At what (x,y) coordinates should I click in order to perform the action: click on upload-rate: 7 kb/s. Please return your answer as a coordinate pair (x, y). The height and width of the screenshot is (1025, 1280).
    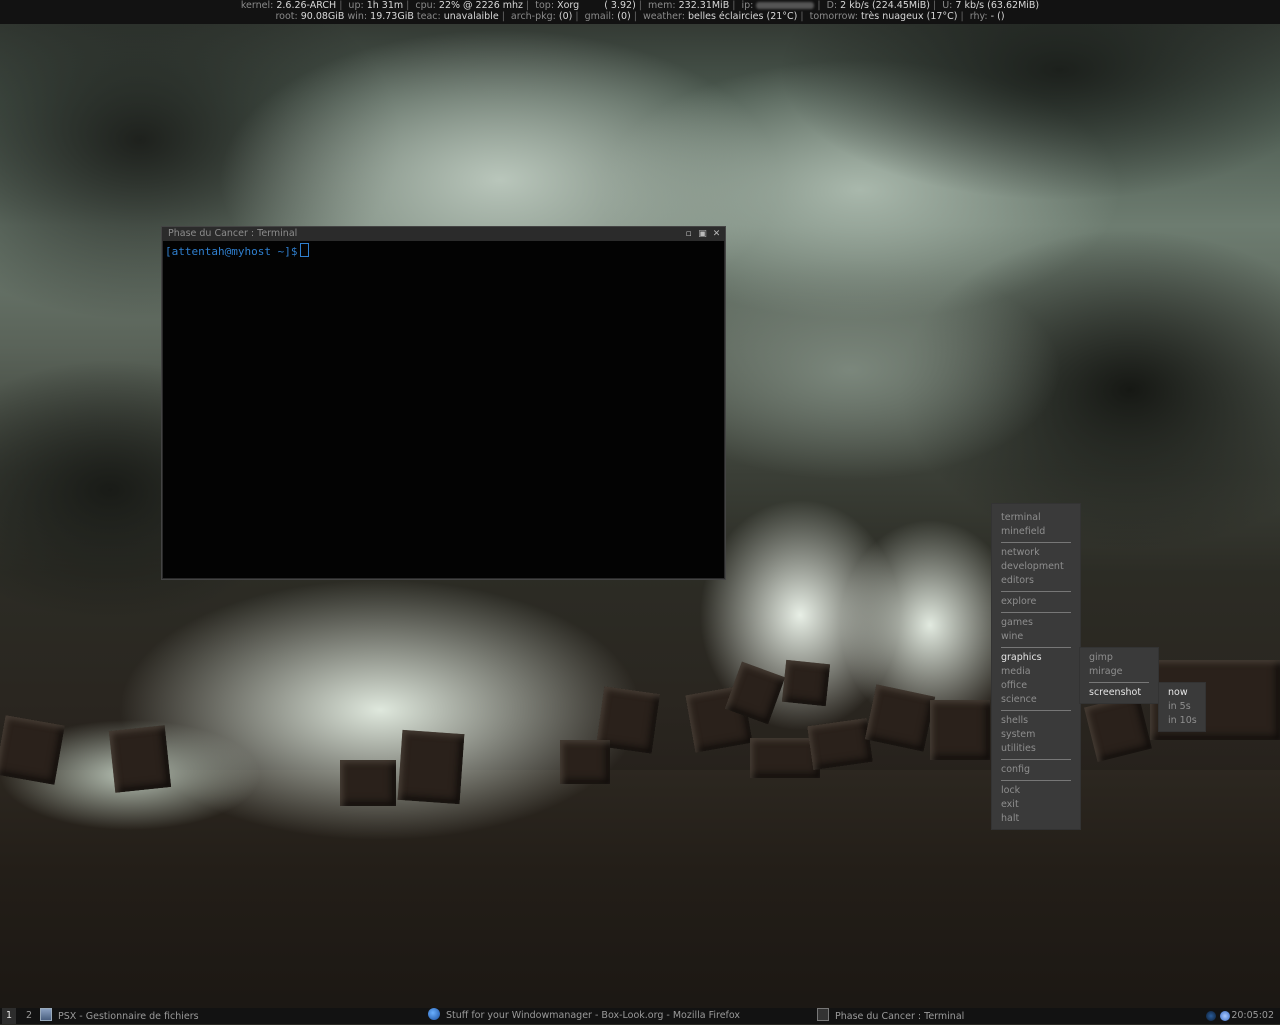
    Looking at the image, I should click on (970, 5).